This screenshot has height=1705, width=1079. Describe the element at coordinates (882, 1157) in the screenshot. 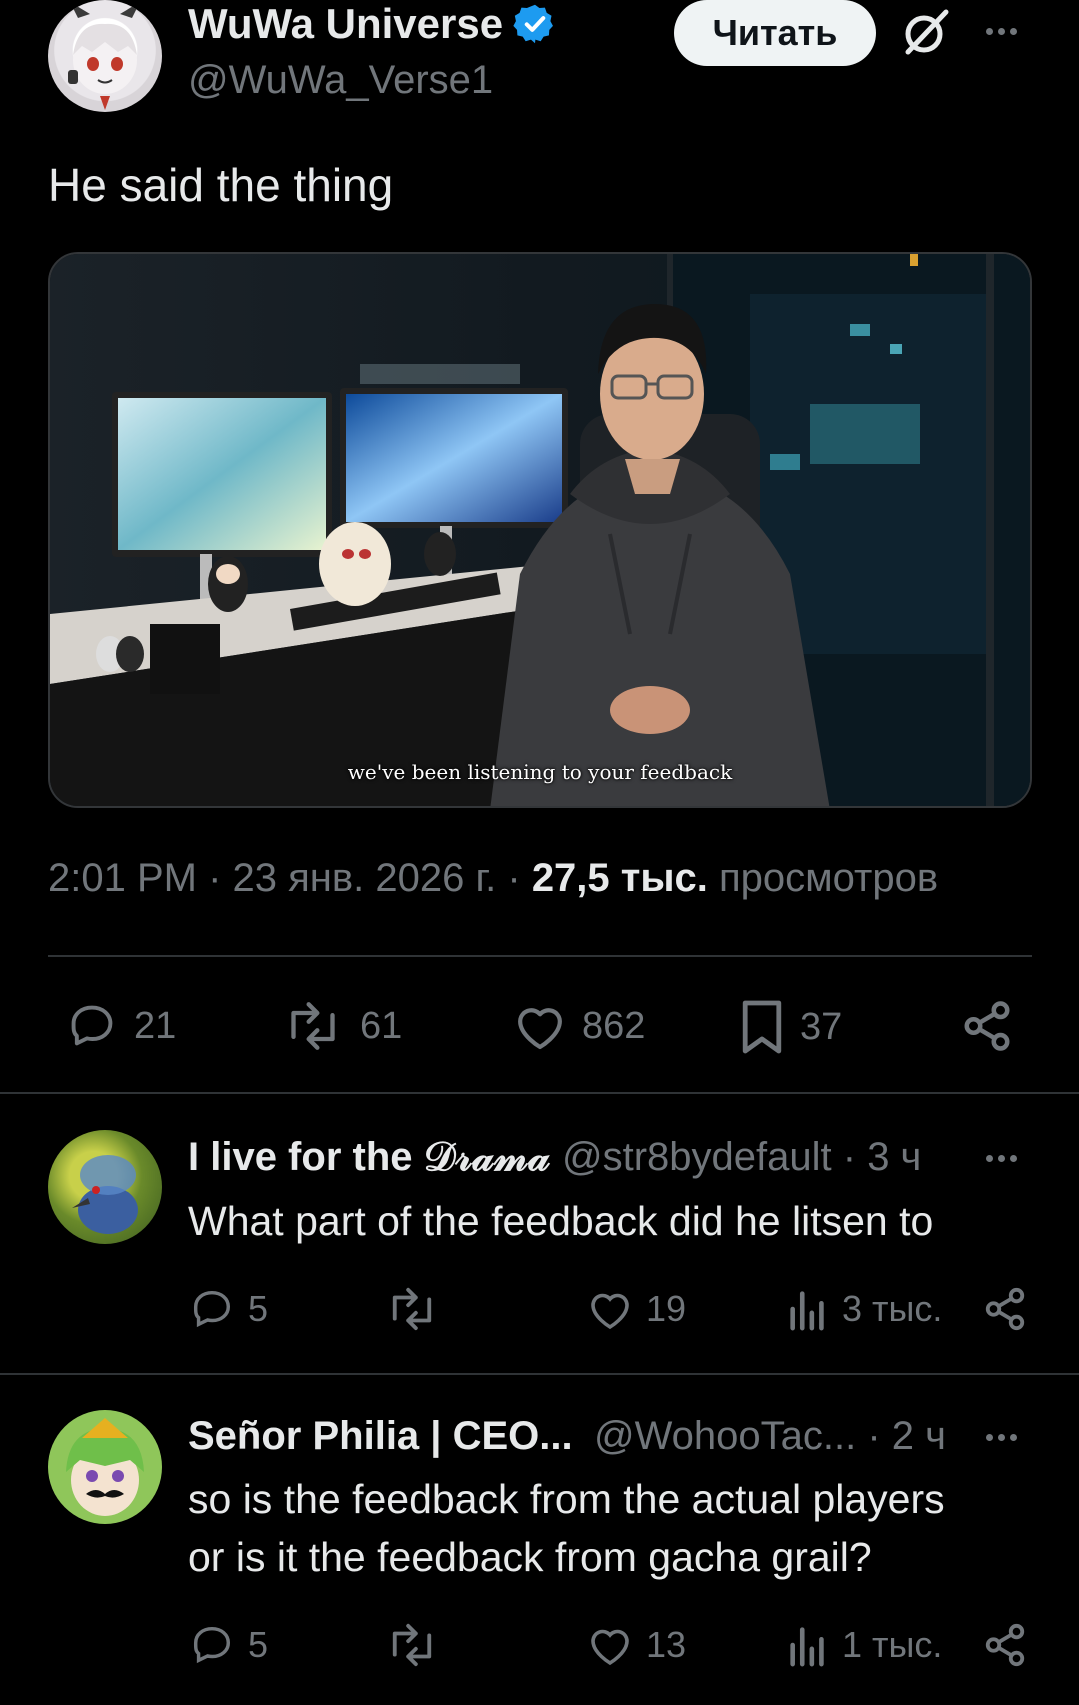

I see `reply-time: · 3 ч` at that location.